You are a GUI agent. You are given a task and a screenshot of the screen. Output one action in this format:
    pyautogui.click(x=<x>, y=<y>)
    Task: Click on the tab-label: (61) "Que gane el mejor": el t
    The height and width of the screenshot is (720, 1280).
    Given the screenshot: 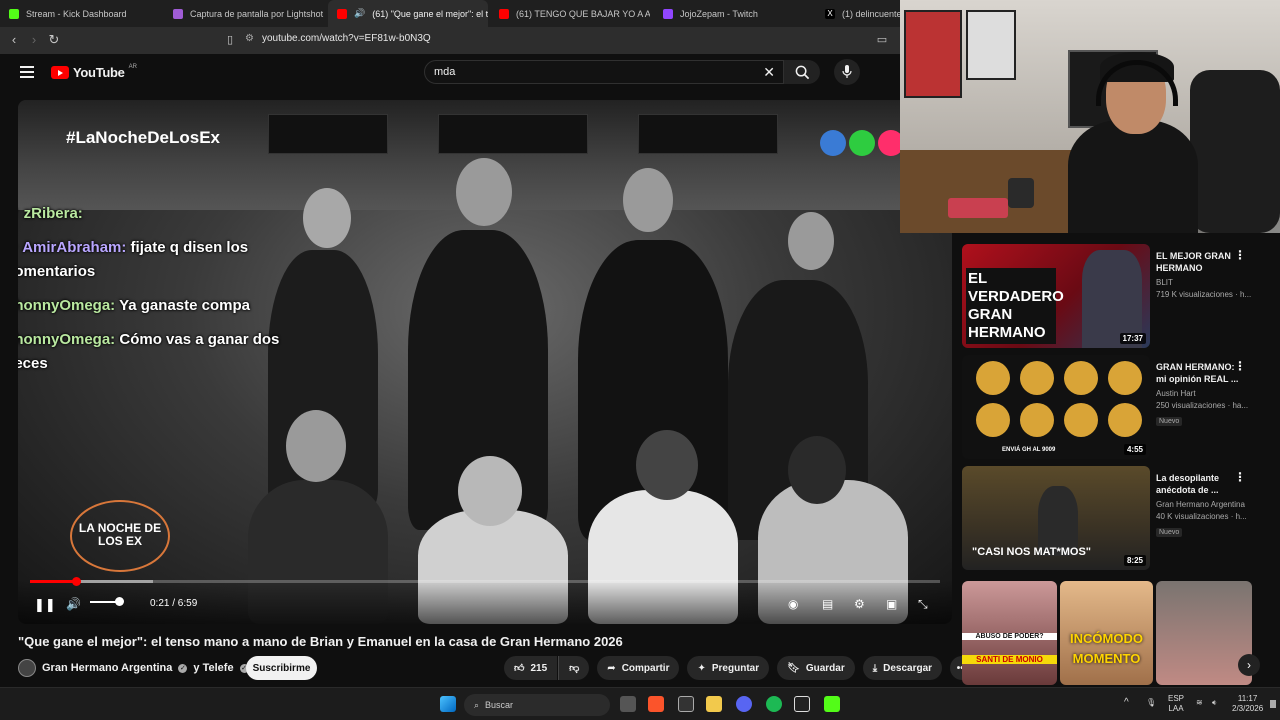 What is the action you would take?
    pyautogui.click(x=430, y=13)
    